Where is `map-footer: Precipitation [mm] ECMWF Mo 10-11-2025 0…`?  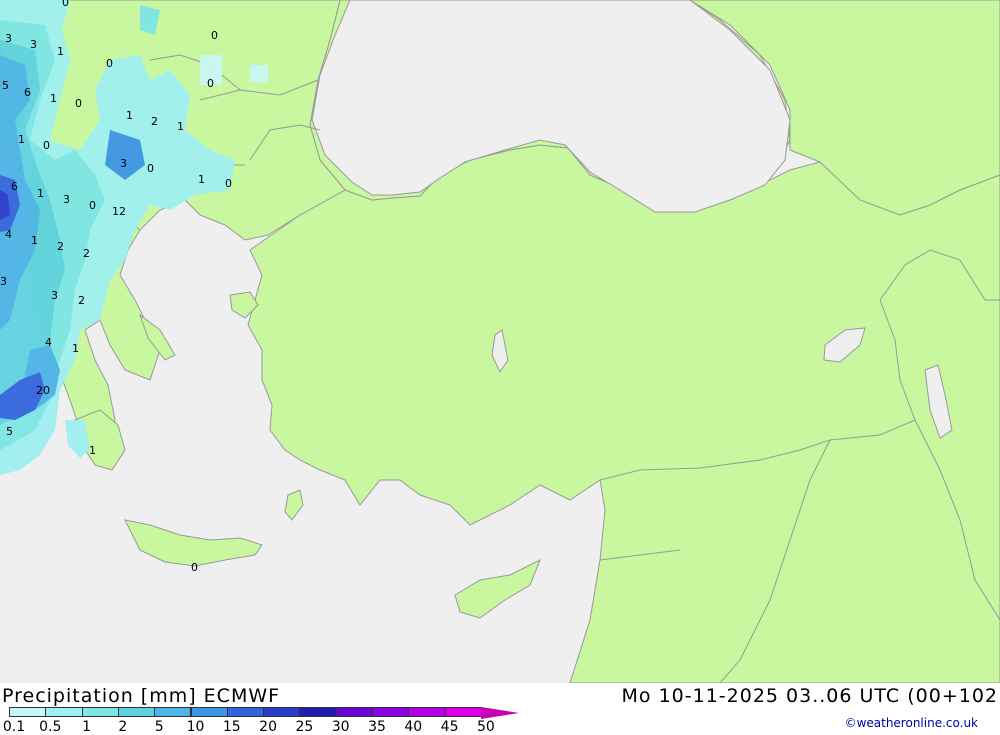
map-footer: Precipitation [mm] ECMWF Mo 10-11-2025 0… is located at coordinates (500, 709).